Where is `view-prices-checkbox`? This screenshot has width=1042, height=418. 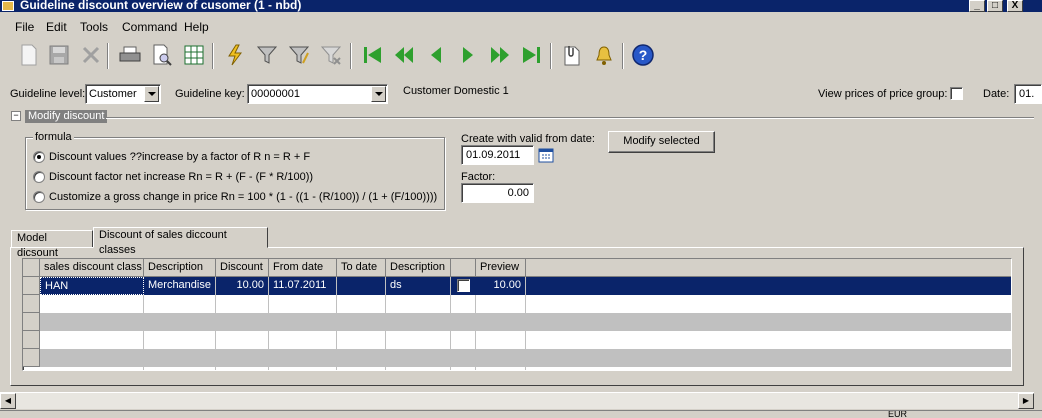 view-prices-checkbox is located at coordinates (956, 93).